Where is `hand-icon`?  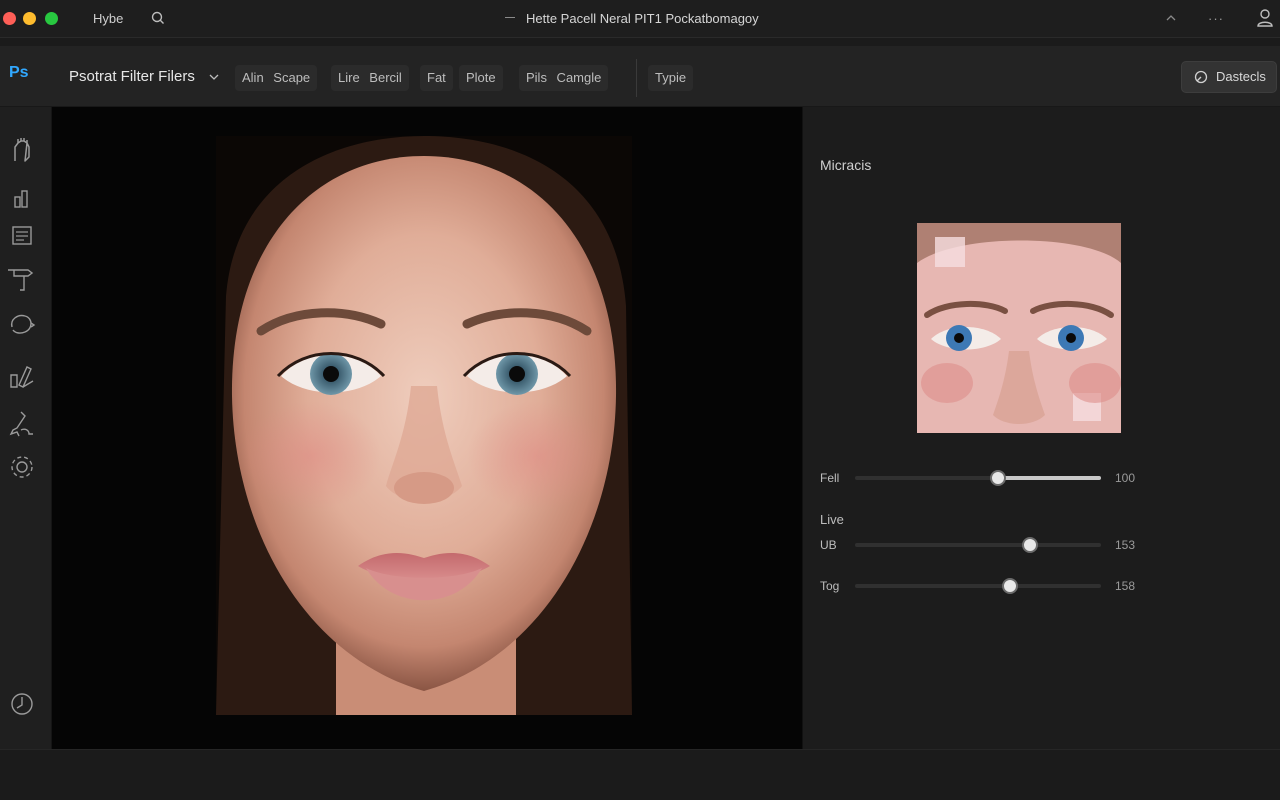
hand-icon is located at coordinates (22, 150).